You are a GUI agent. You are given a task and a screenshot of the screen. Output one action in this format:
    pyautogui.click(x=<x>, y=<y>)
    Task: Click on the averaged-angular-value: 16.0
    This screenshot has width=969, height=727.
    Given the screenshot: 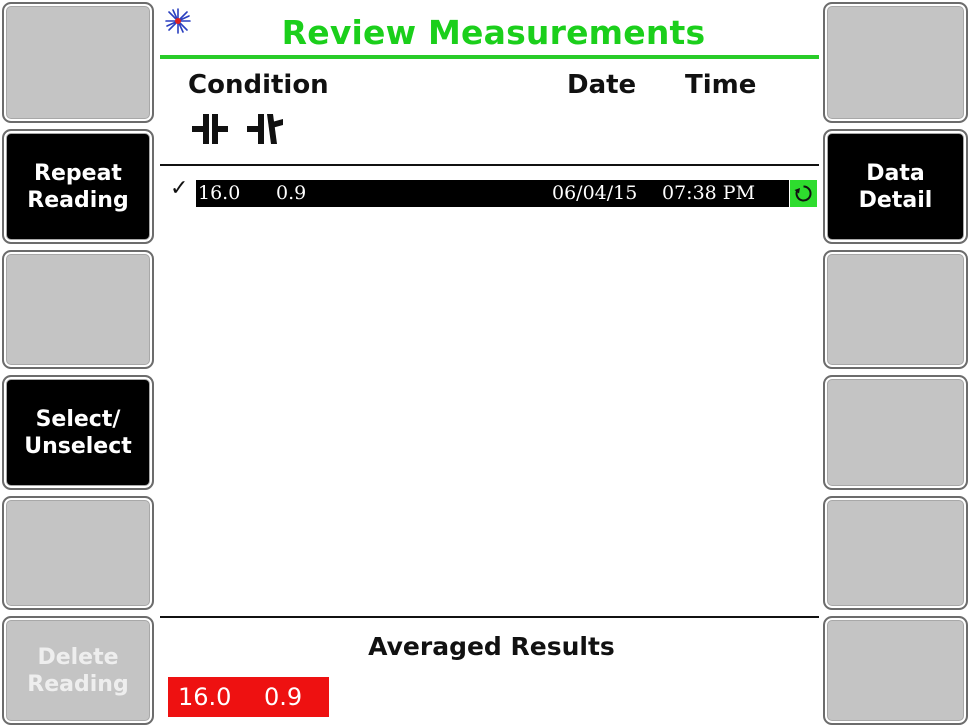 What is the action you would take?
    pyautogui.click(x=205, y=697)
    